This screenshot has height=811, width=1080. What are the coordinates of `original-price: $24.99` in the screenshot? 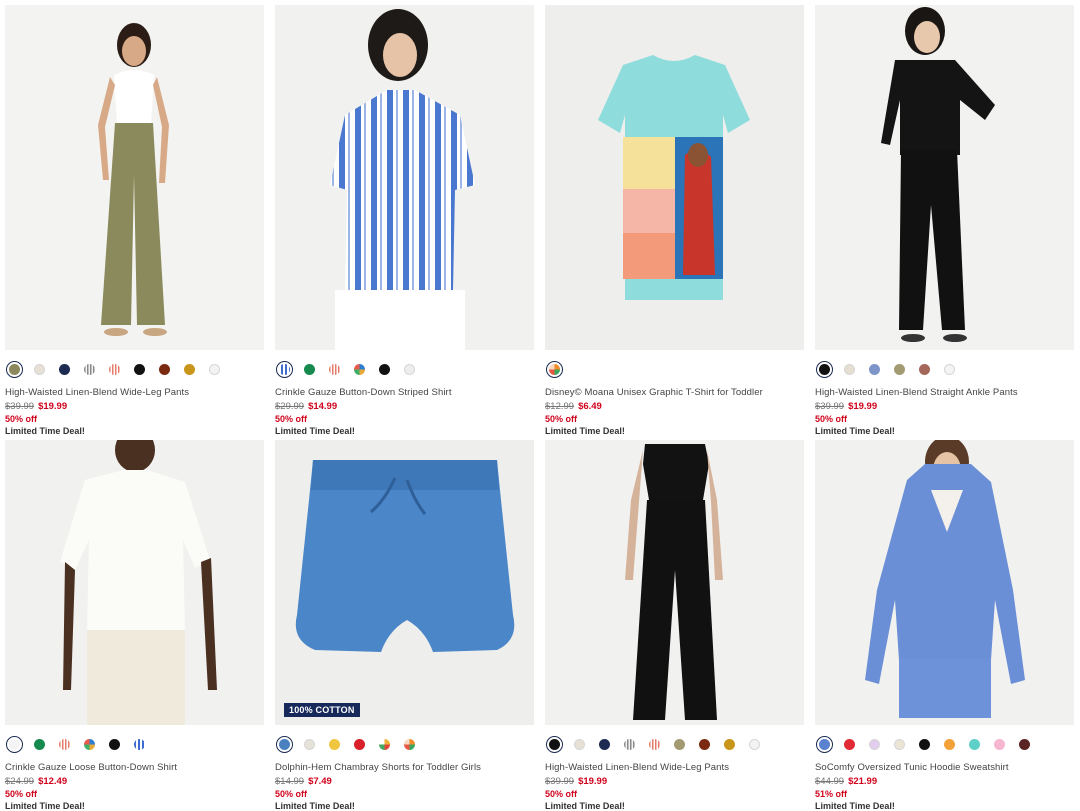 It's located at (20, 781).